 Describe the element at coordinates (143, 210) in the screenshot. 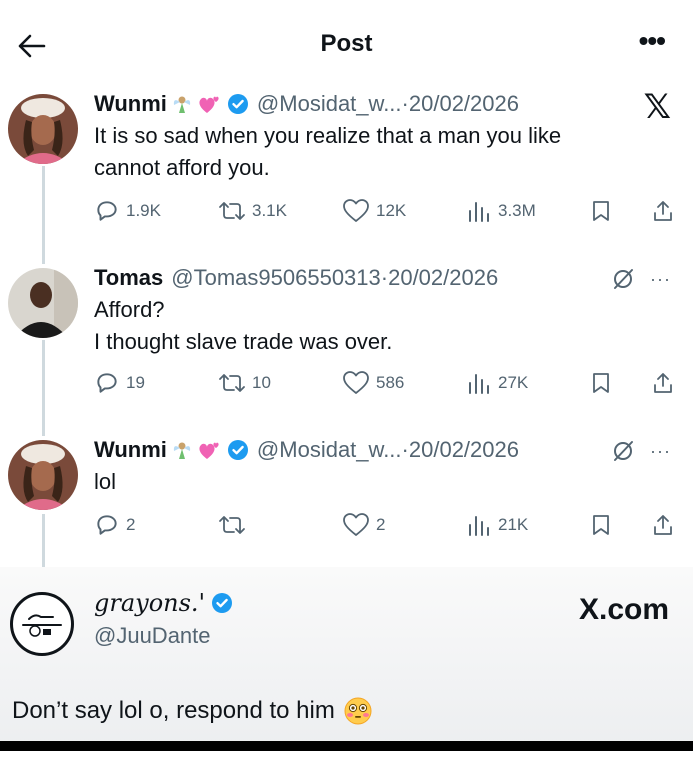

I see `reply-count: 1.9K` at that location.